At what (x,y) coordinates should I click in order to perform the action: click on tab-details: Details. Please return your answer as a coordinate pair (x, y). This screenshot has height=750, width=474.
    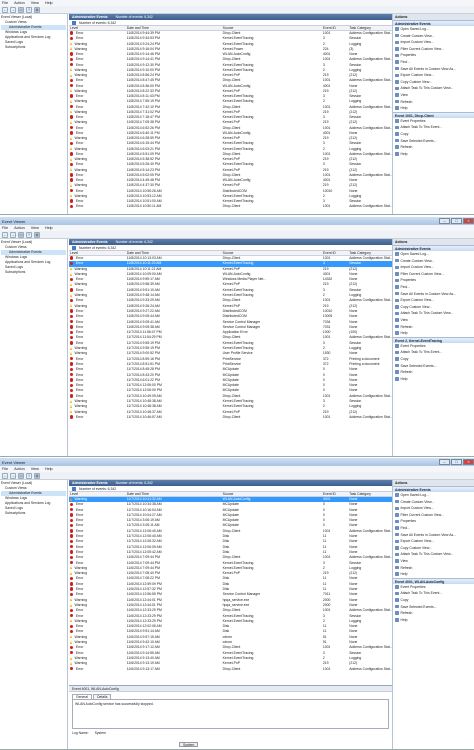
    Looking at the image, I should click on (102, 696).